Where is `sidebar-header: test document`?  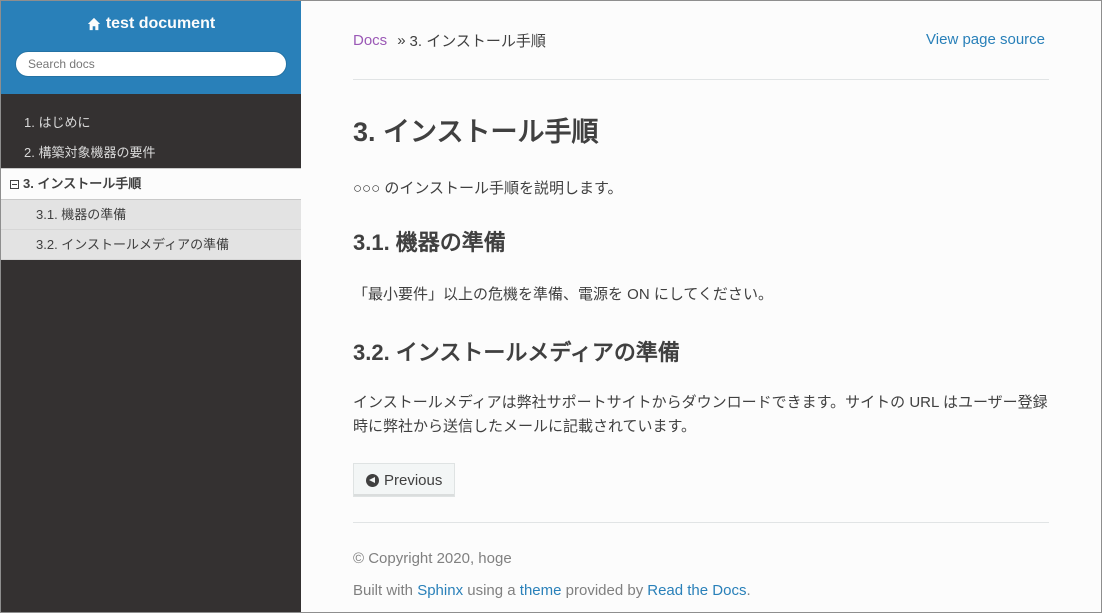
sidebar-header: test document is located at coordinates (151, 47).